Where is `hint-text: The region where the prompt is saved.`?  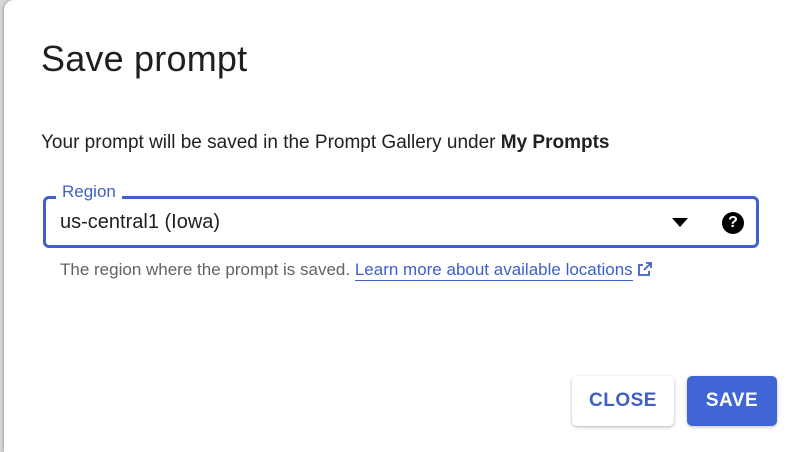
hint-text: The region where the prompt is saved. is located at coordinates (207, 269).